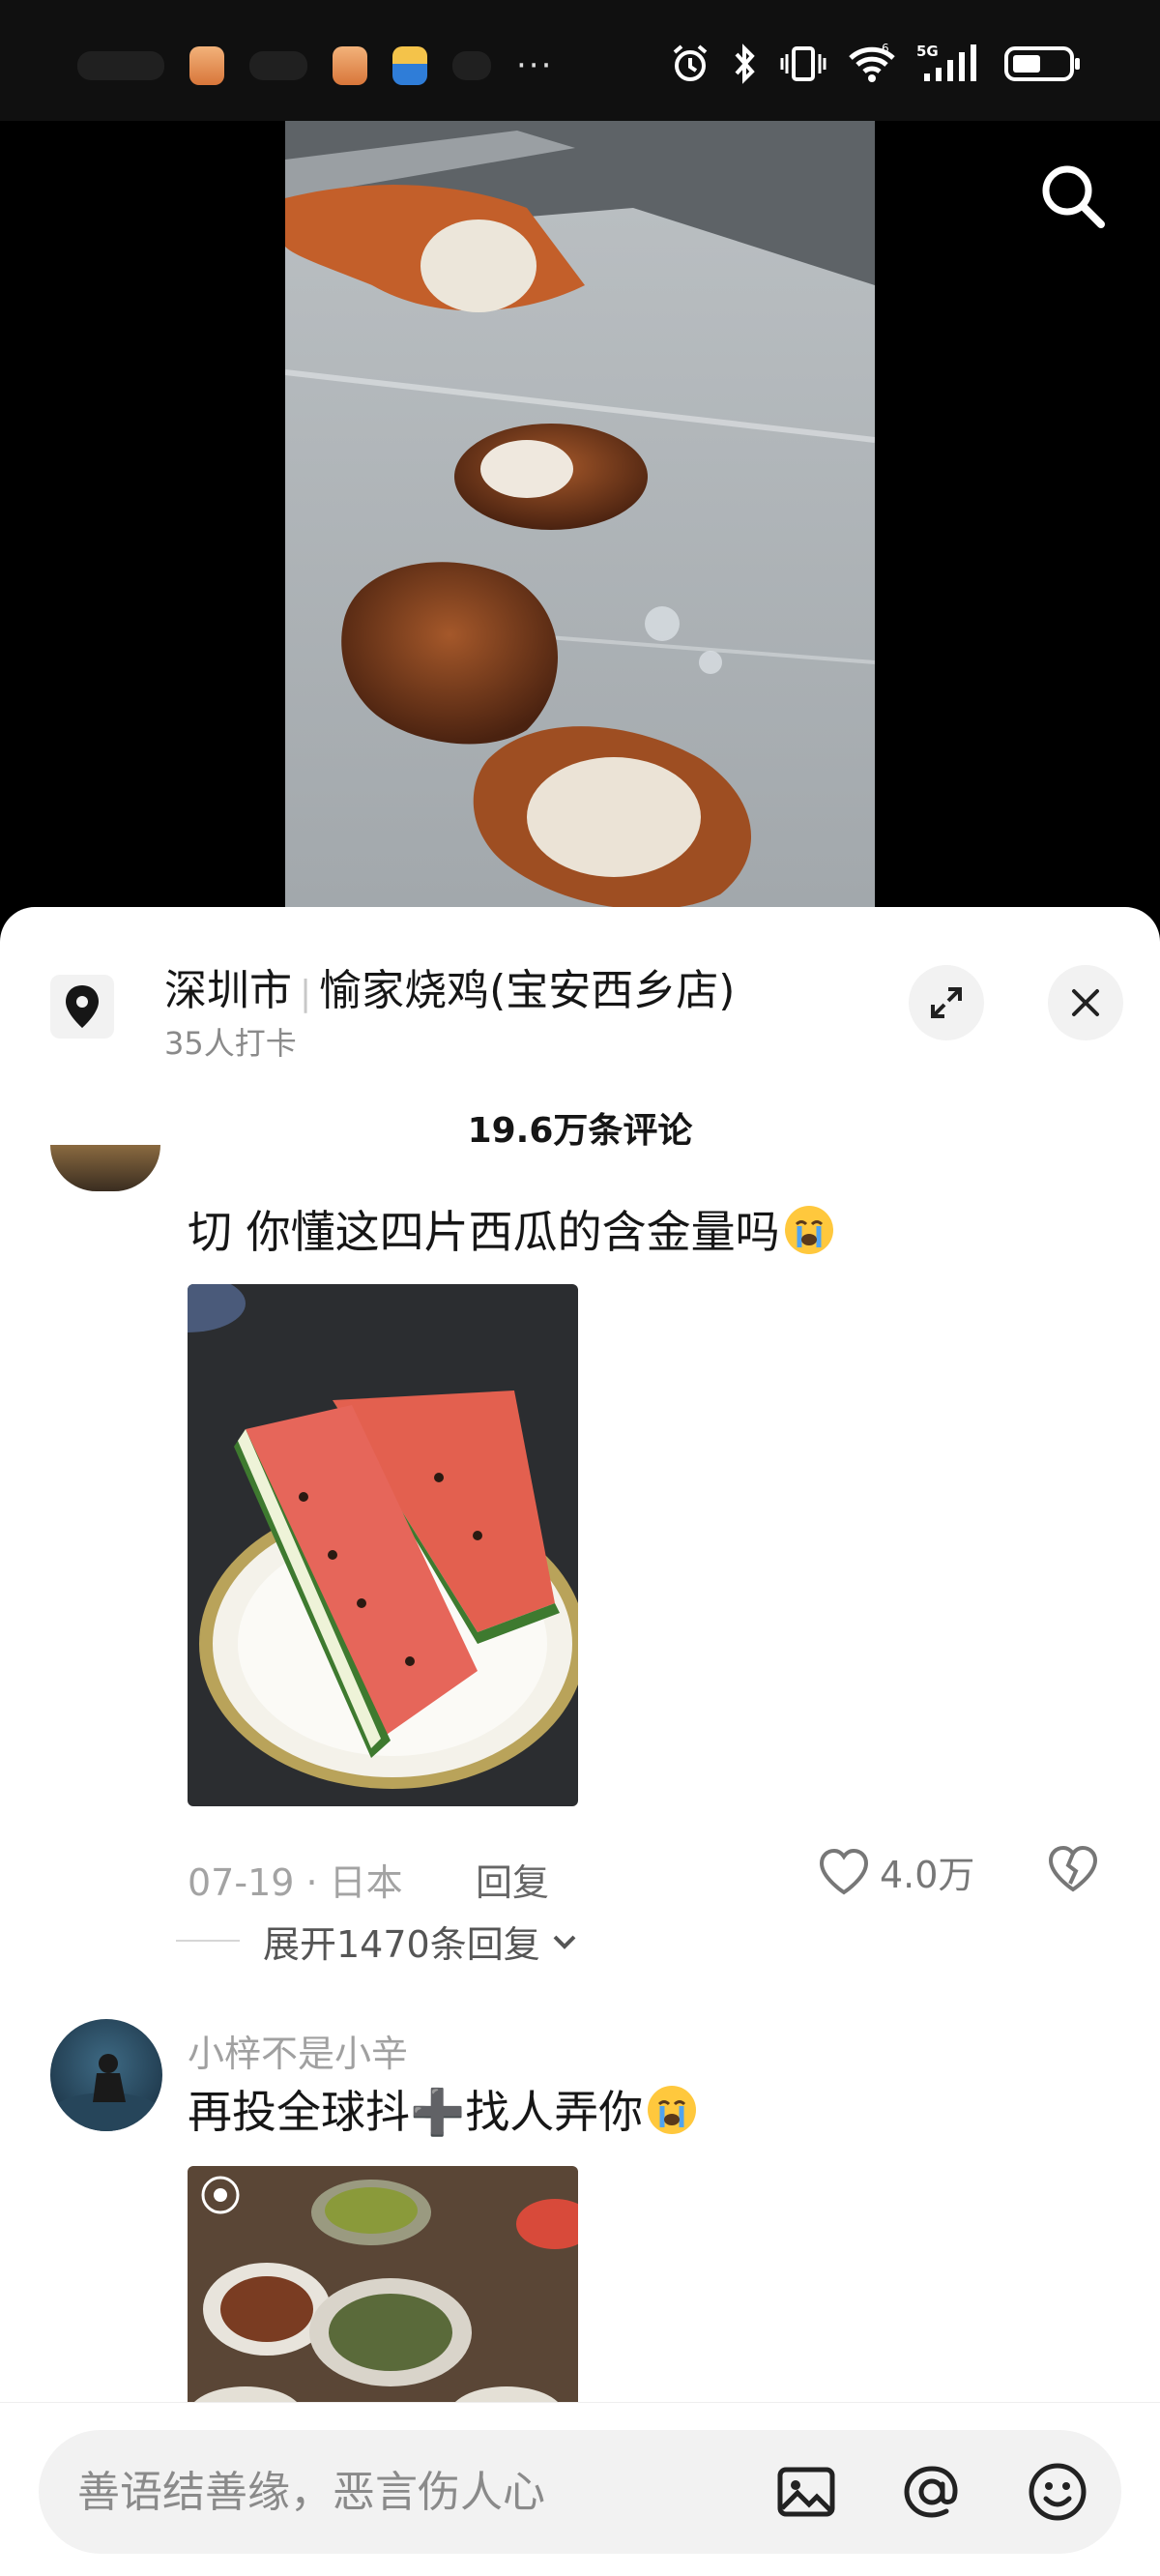  Describe the element at coordinates (928, 51) in the screenshot. I see `svg-text: 5G` at that location.